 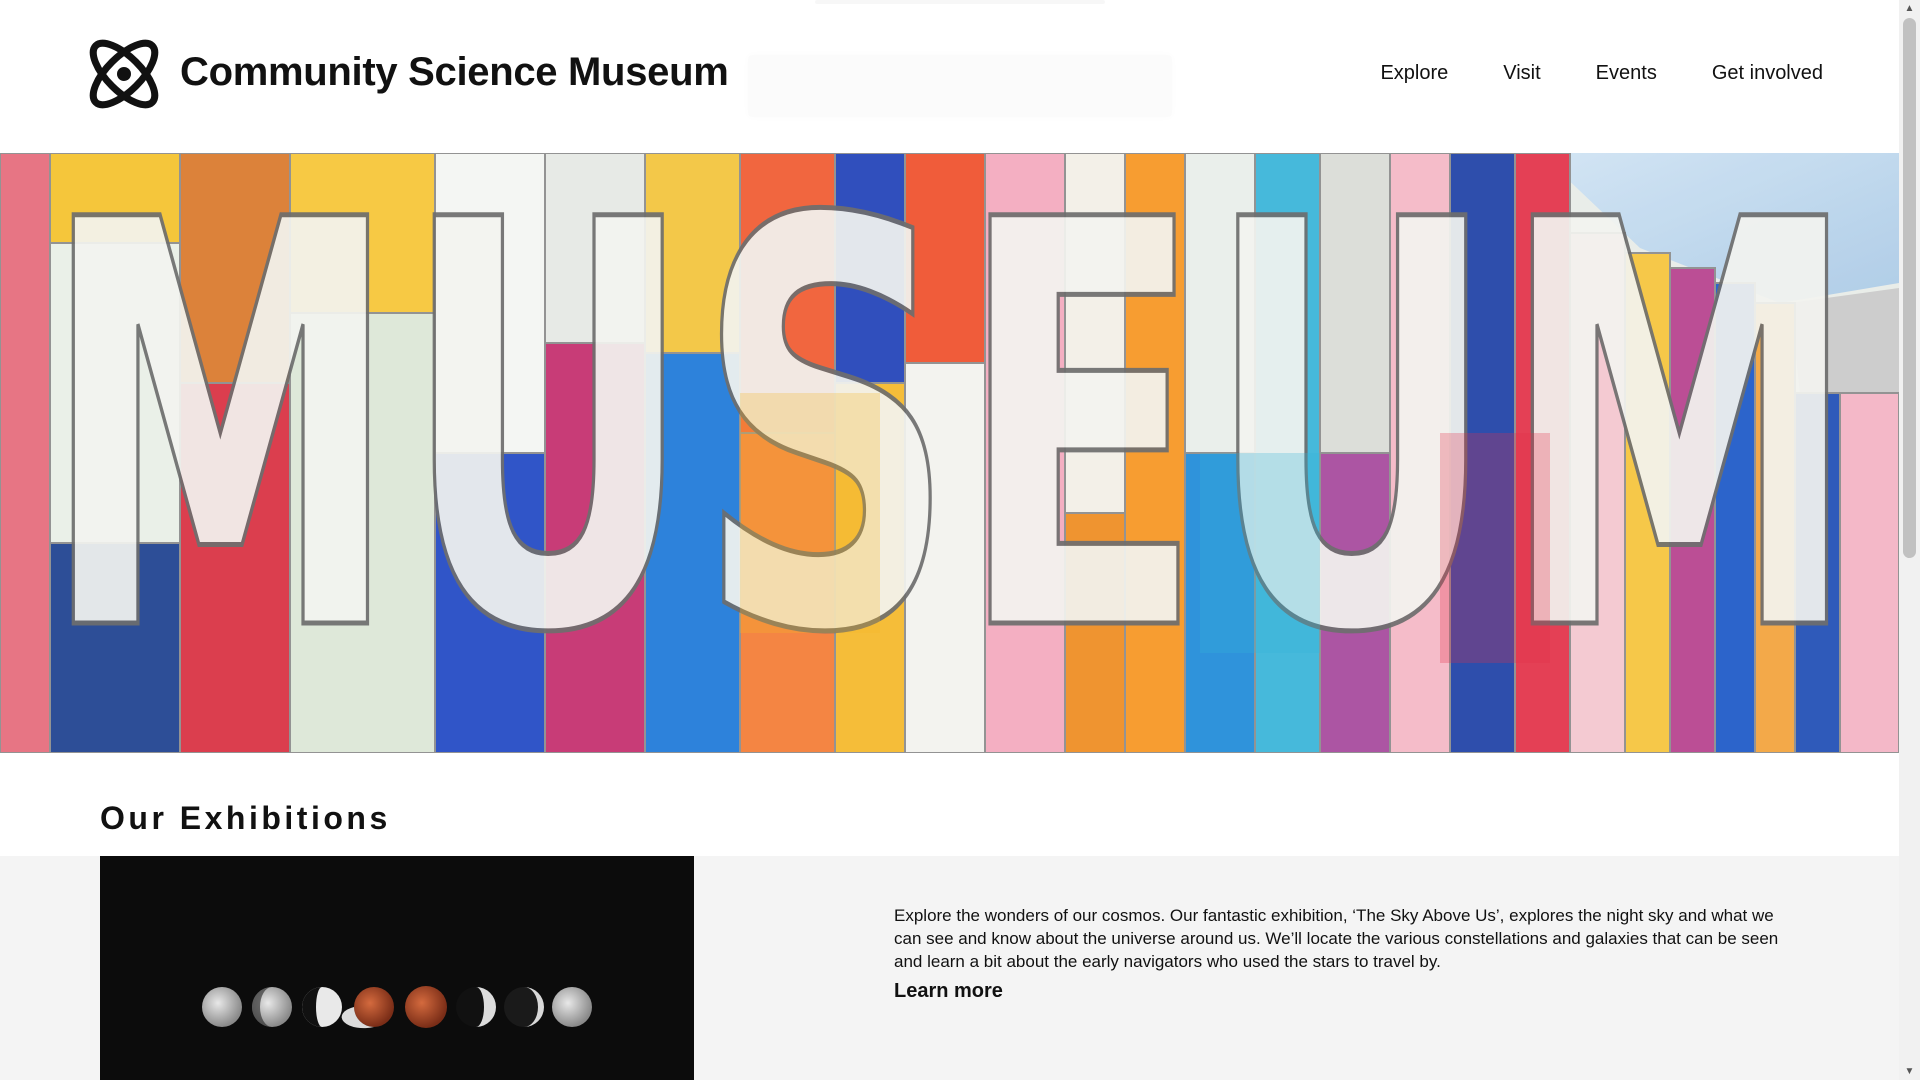 I want to click on faint-overlay-box, so click(x=960, y=86).